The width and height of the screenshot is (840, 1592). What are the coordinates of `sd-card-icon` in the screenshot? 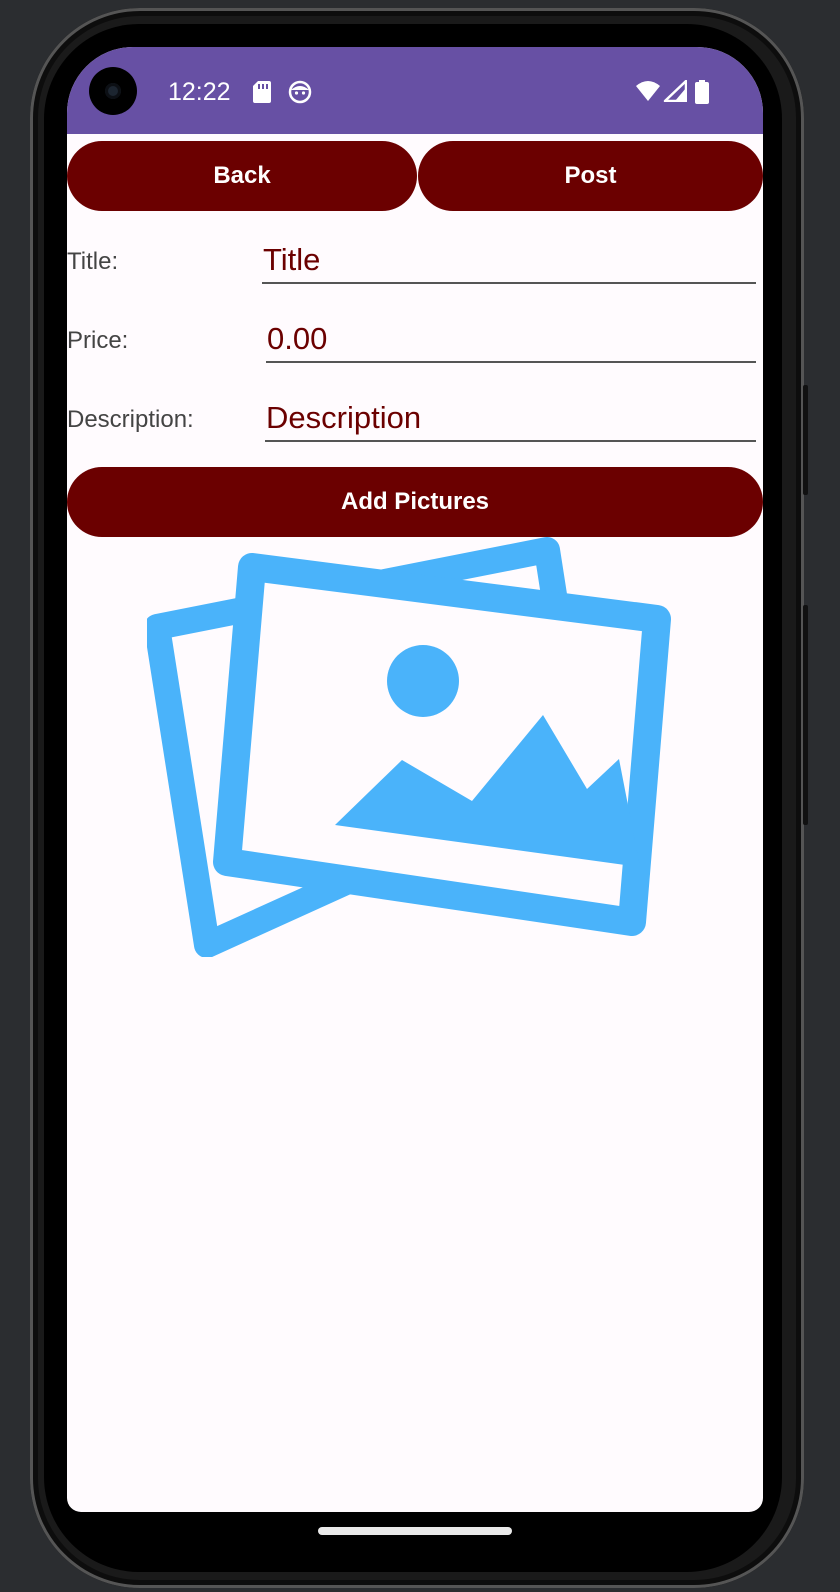 It's located at (262, 94).